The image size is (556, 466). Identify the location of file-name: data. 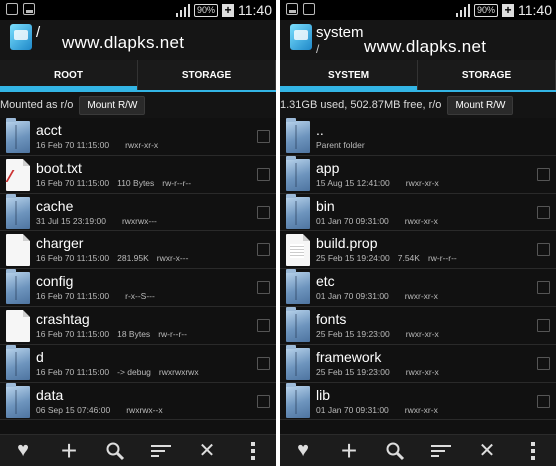
(50, 394).